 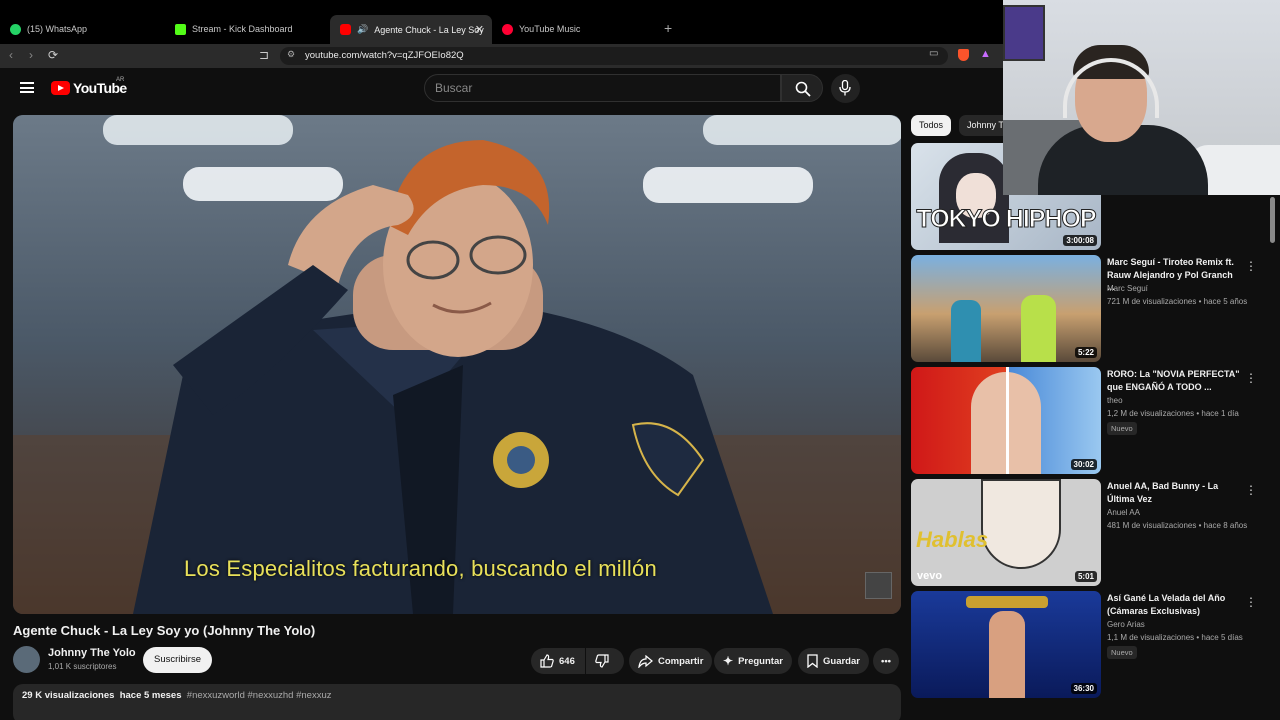 I want to click on tab-label: (15) WhatsApp, so click(x=57, y=29).